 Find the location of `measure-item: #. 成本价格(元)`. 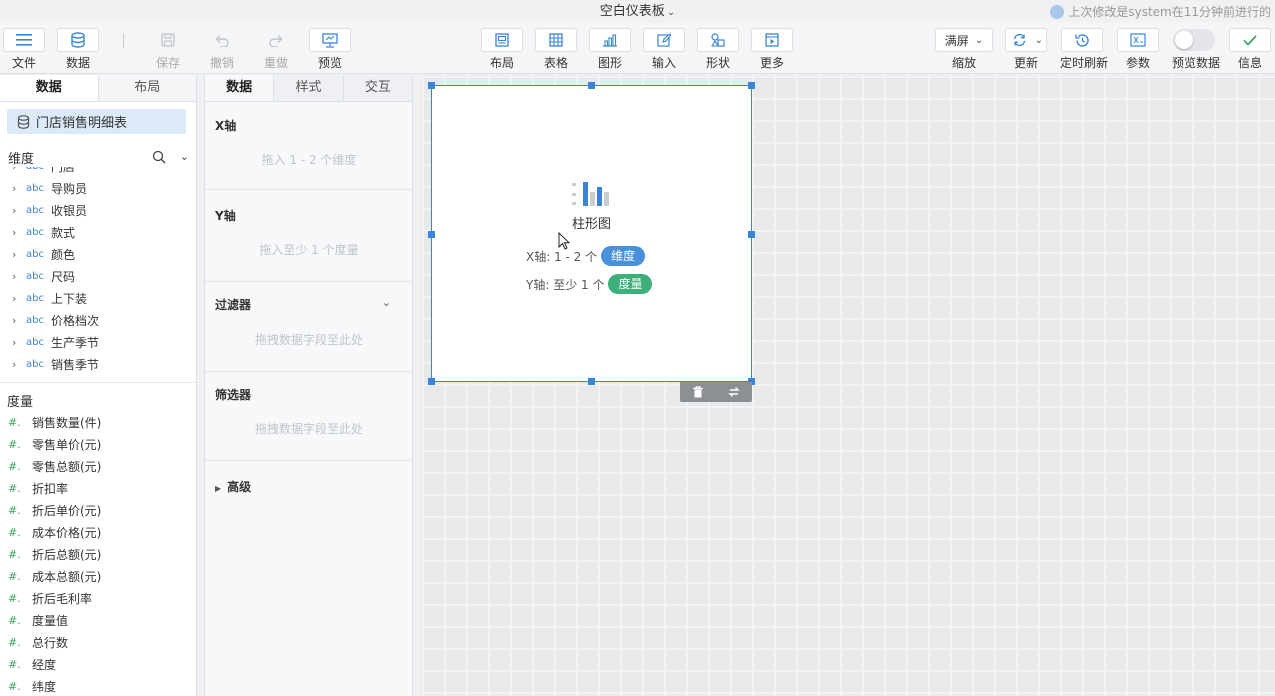

measure-item: #. 成本价格(元) is located at coordinates (98, 532).